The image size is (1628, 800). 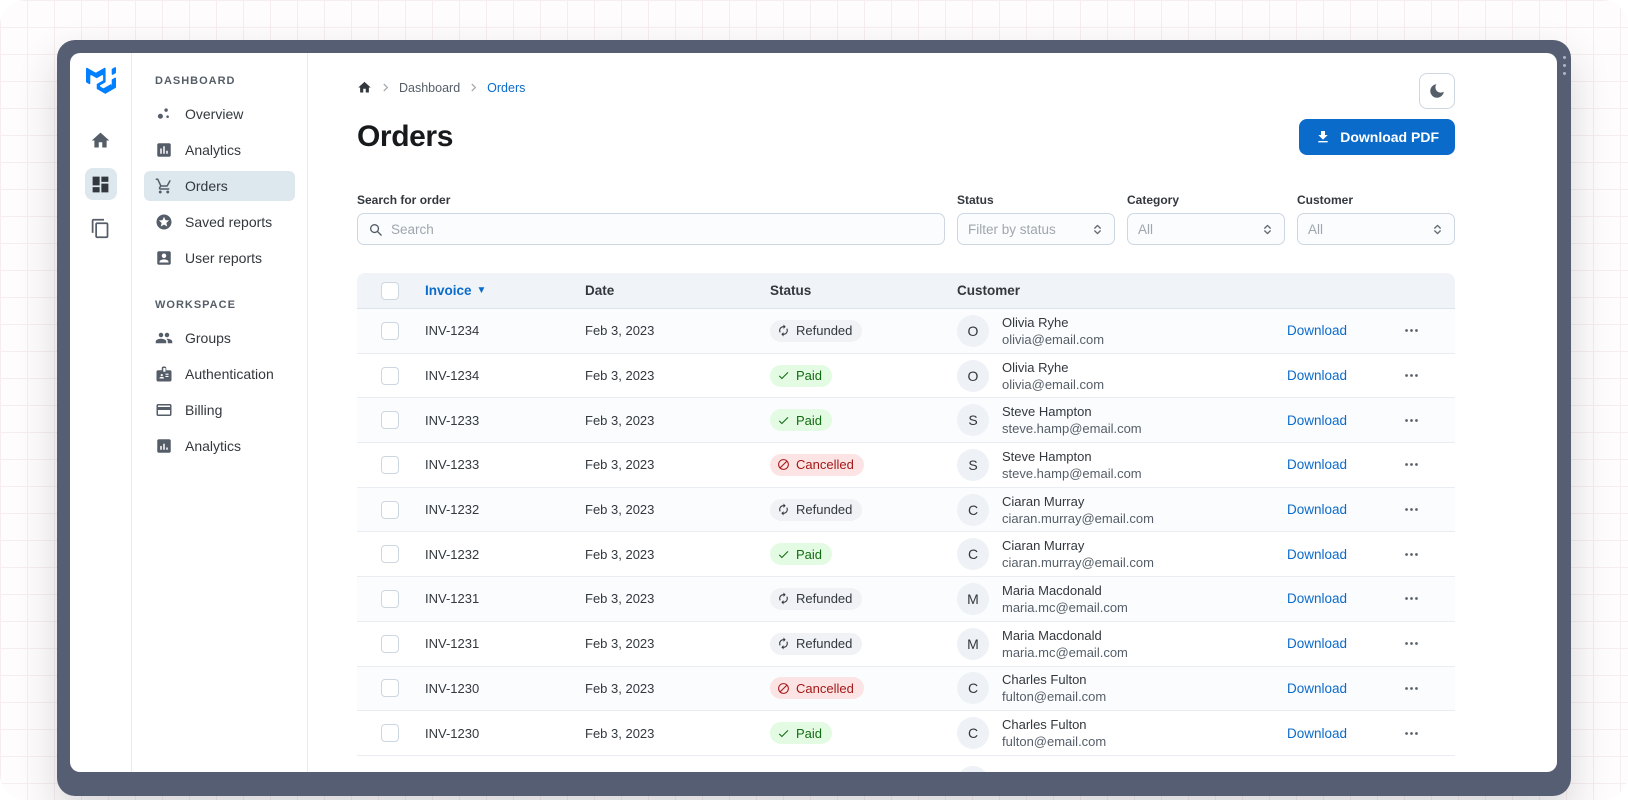 I want to click on sidebar-item-authentication: Authentication, so click(x=219, y=374).